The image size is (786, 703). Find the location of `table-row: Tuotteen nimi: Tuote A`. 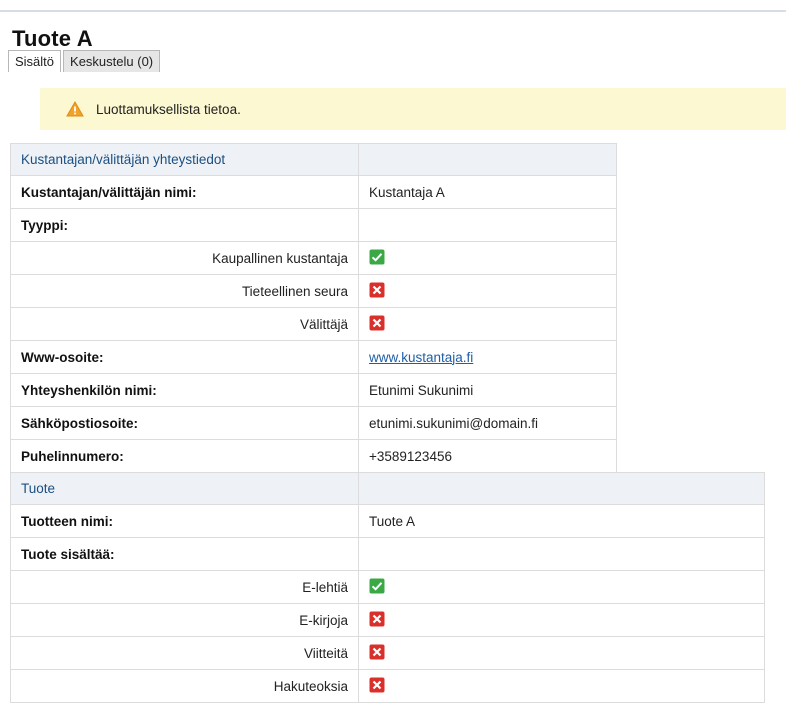

table-row: Tuotteen nimi: Tuote A is located at coordinates (387, 521).